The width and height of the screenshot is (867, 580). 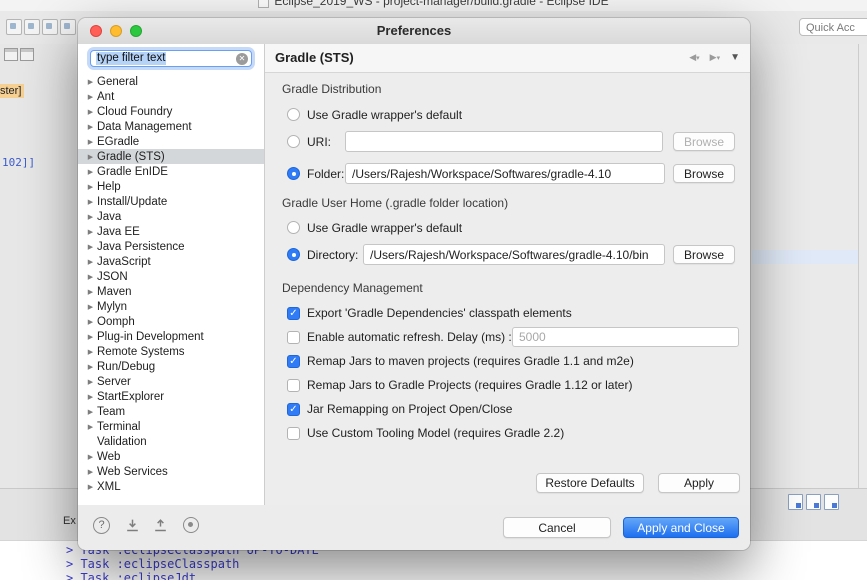 What do you see at coordinates (12, 91) in the screenshot?
I see `project-explorer-fragment: ster]` at bounding box center [12, 91].